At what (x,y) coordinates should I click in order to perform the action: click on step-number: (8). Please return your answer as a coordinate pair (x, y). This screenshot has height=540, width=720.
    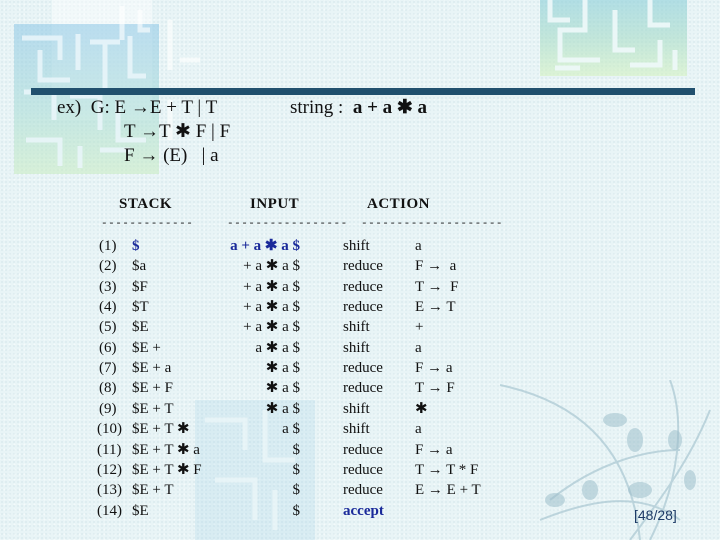
    Looking at the image, I should click on (108, 388).